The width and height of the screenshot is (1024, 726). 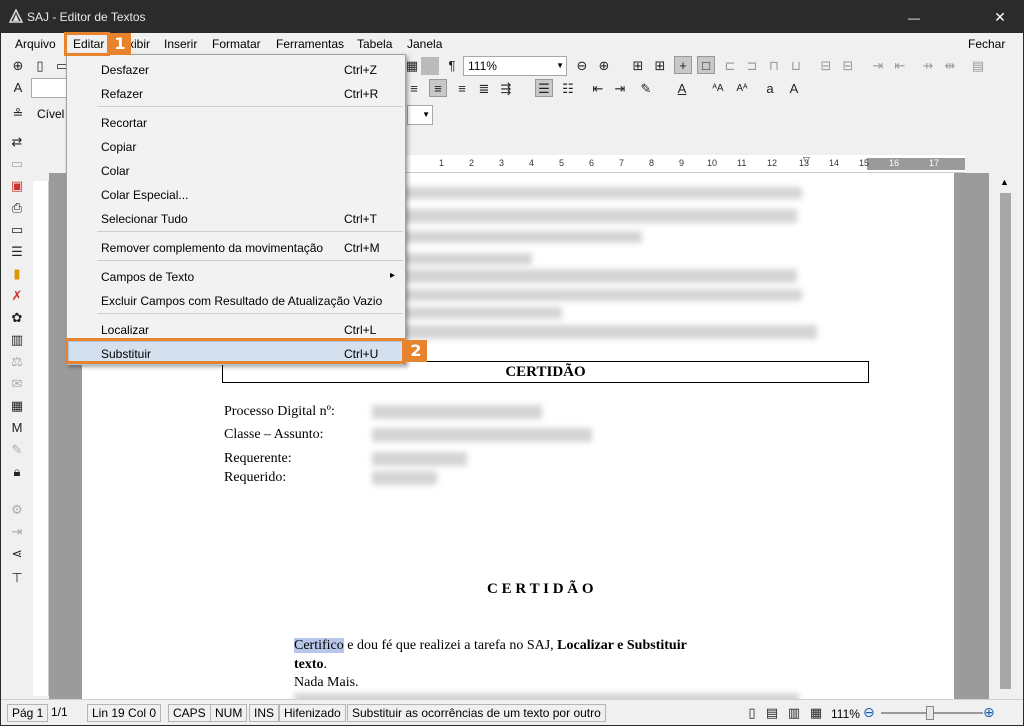 I want to click on menu-item-copiar: Copiar, so click(x=236, y=146).